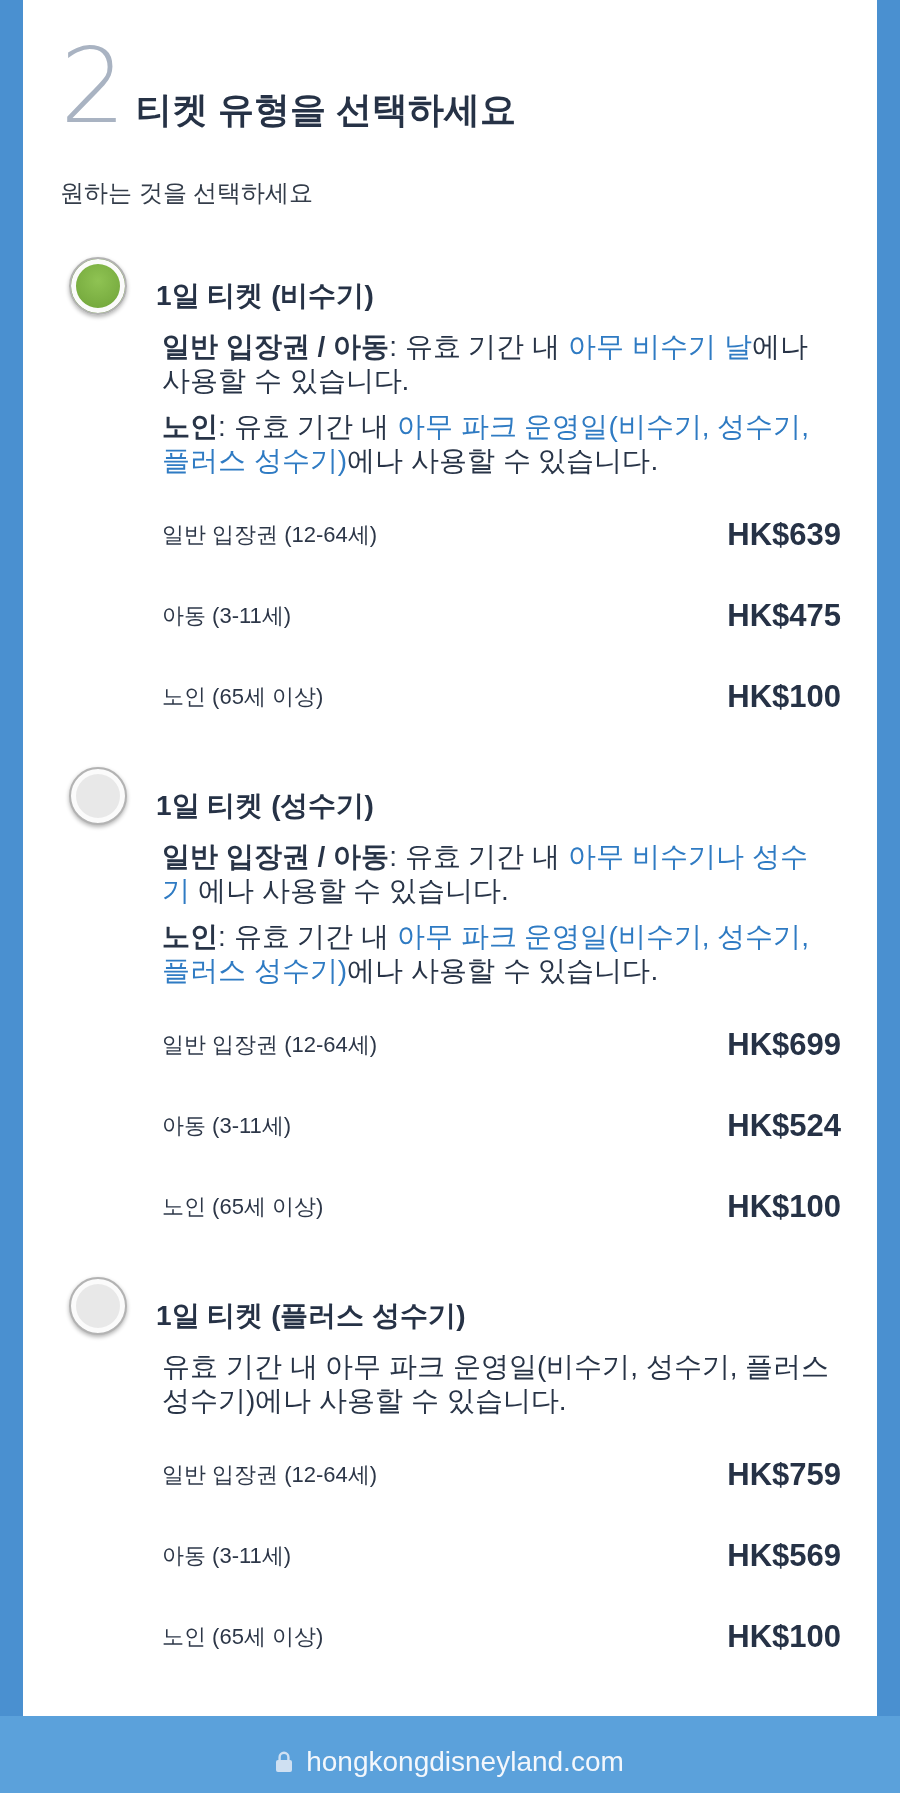 This screenshot has height=1793, width=900. I want to click on description-text: 유효 기간 내 아무 파크 운영일(비수기, 성수기, 플러스 성수기)에나 사용할 수 있습니다., so click(496, 1384).